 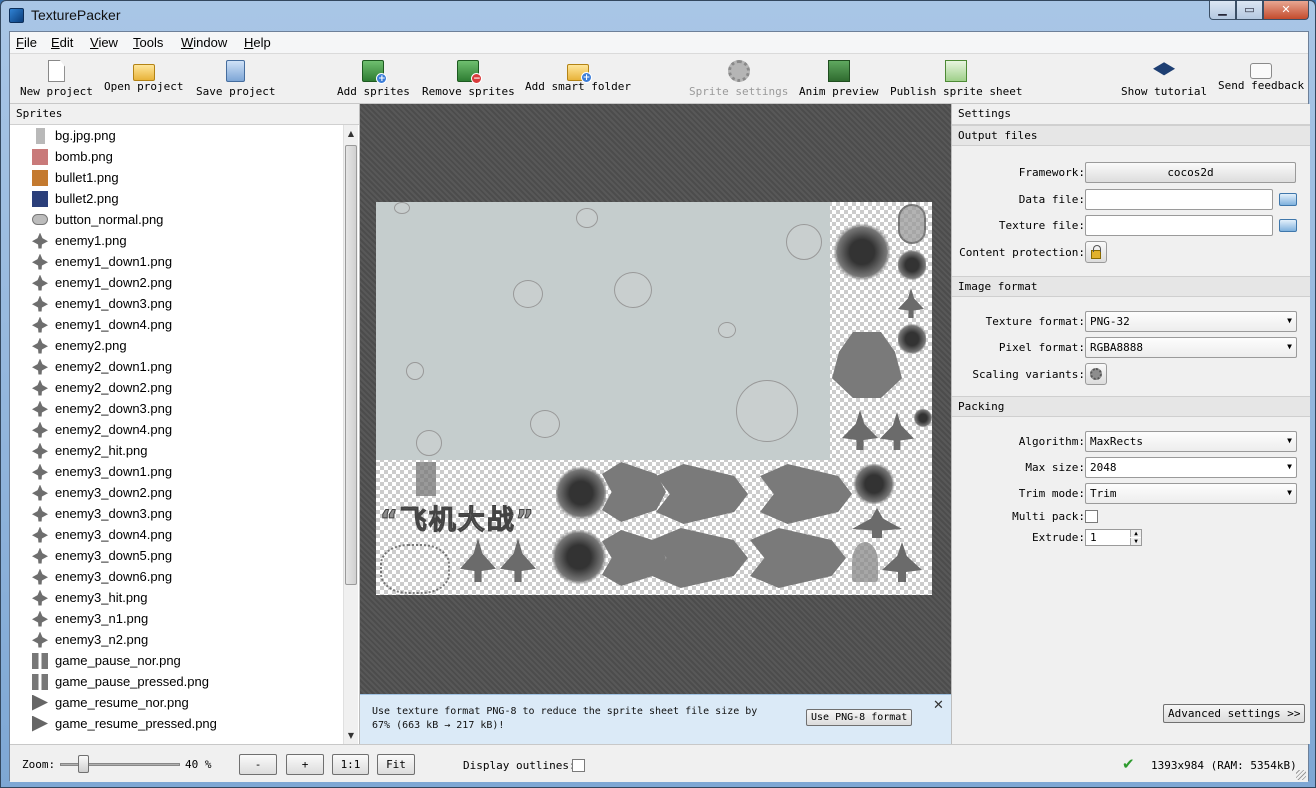 What do you see at coordinates (177, 408) in the screenshot?
I see `sprite-list-item: enemy2_down3.png` at bounding box center [177, 408].